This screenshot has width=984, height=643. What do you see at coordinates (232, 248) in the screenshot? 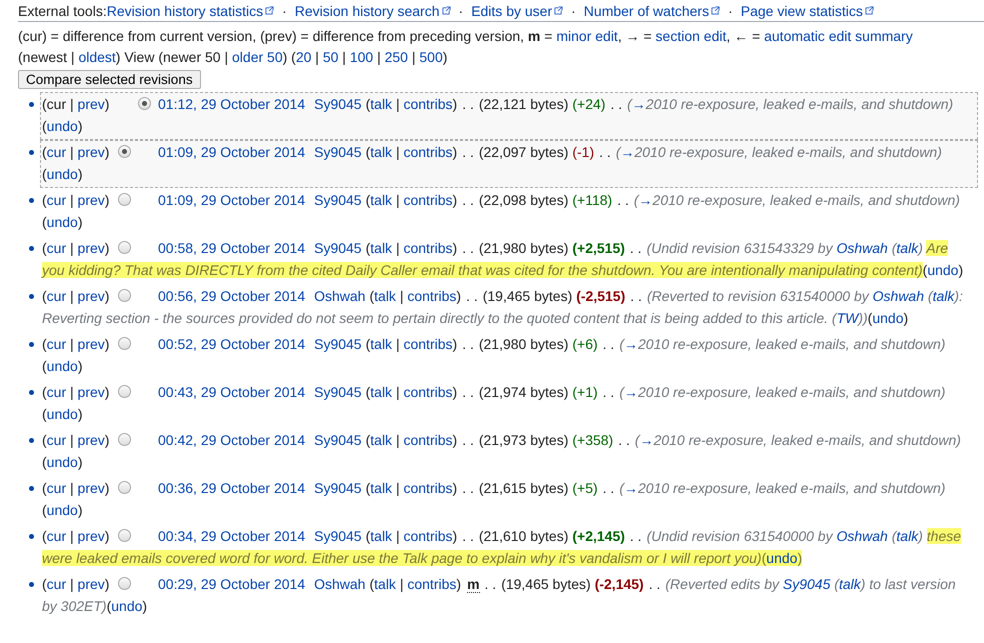
I see `timestamp-link: 00:58, 29 October 2014` at bounding box center [232, 248].